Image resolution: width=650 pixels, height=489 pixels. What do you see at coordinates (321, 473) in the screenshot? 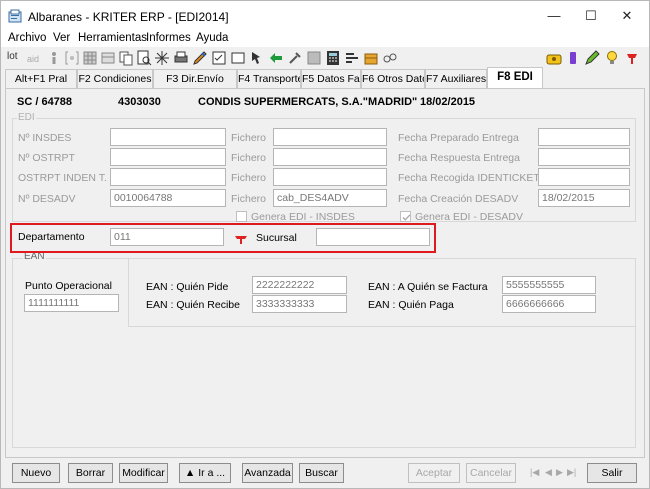
I see `buscar-button: Buscar` at bounding box center [321, 473].